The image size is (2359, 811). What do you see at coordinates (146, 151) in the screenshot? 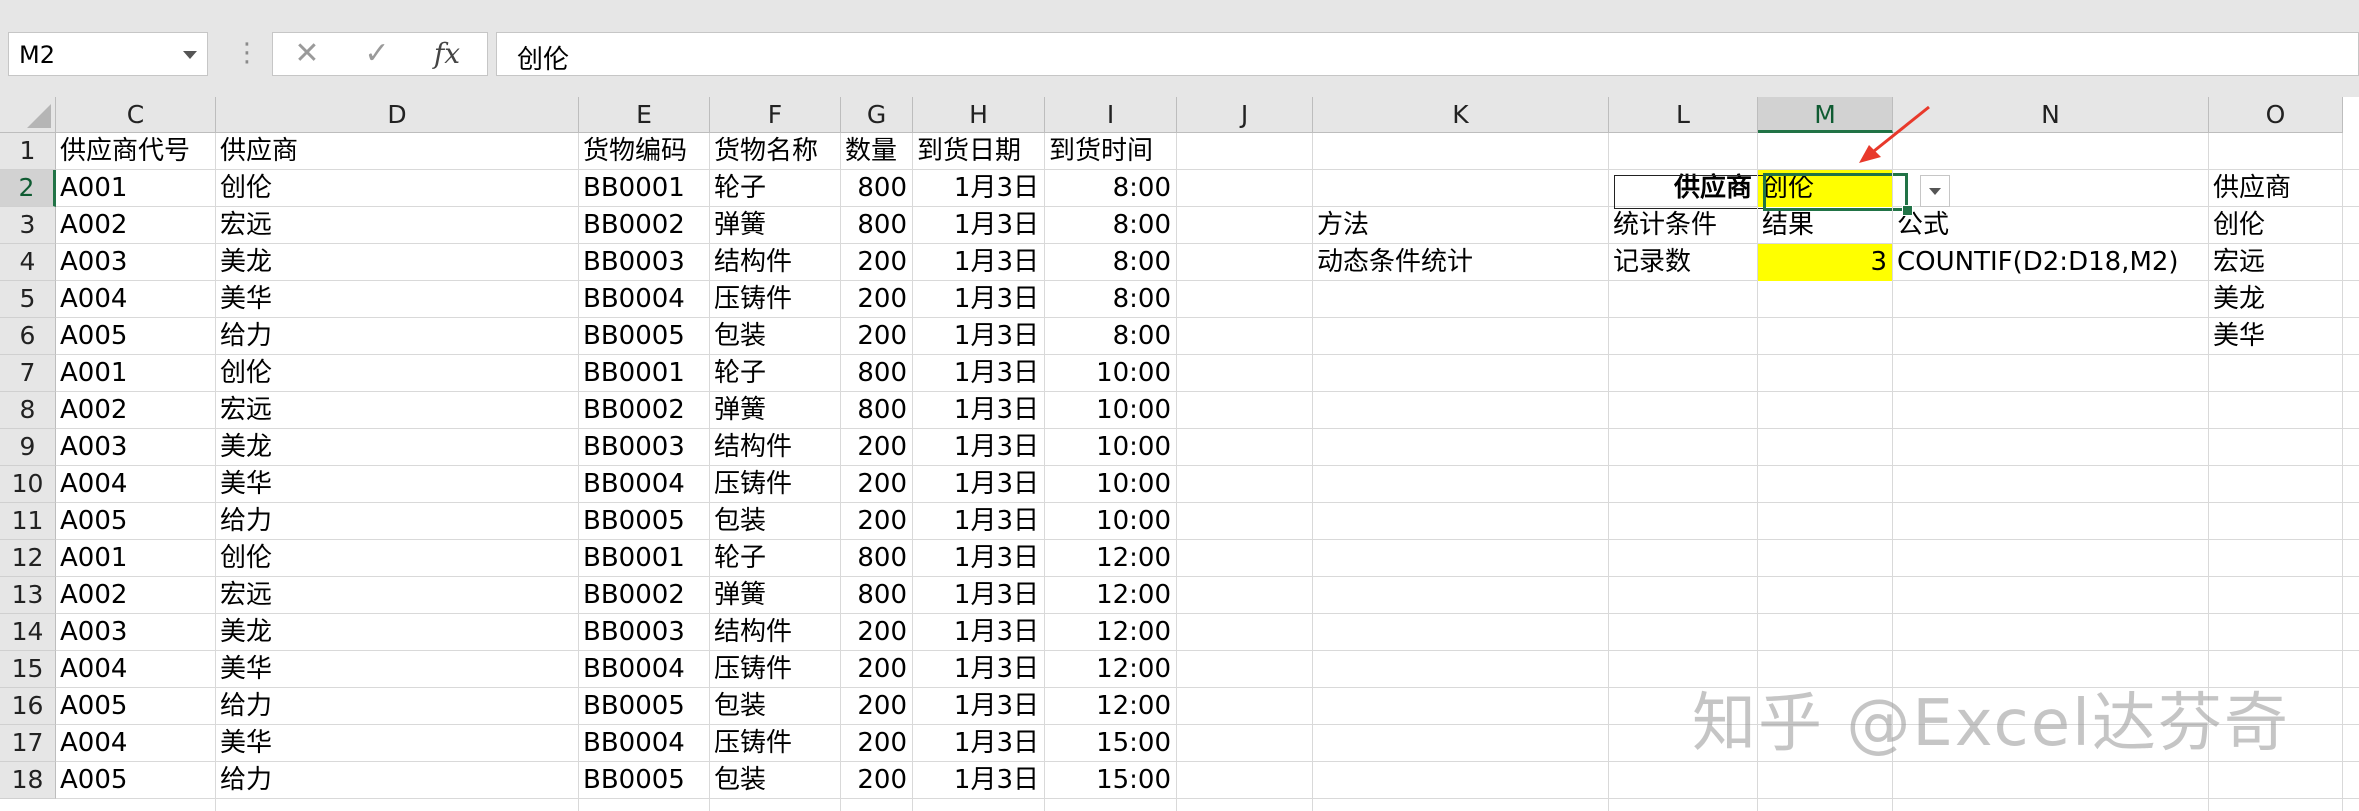
I see `table-header-cell: 供应商代号` at bounding box center [146, 151].